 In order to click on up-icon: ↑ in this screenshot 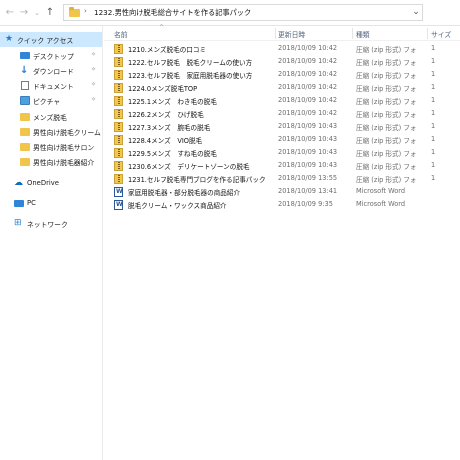, I will do `click(50, 13)`.